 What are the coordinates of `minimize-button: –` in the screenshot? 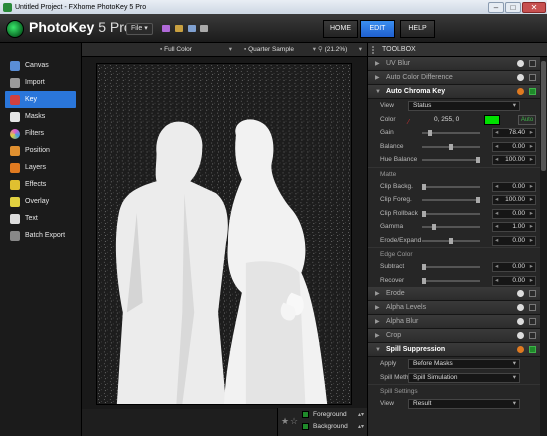 It's located at (496, 7).